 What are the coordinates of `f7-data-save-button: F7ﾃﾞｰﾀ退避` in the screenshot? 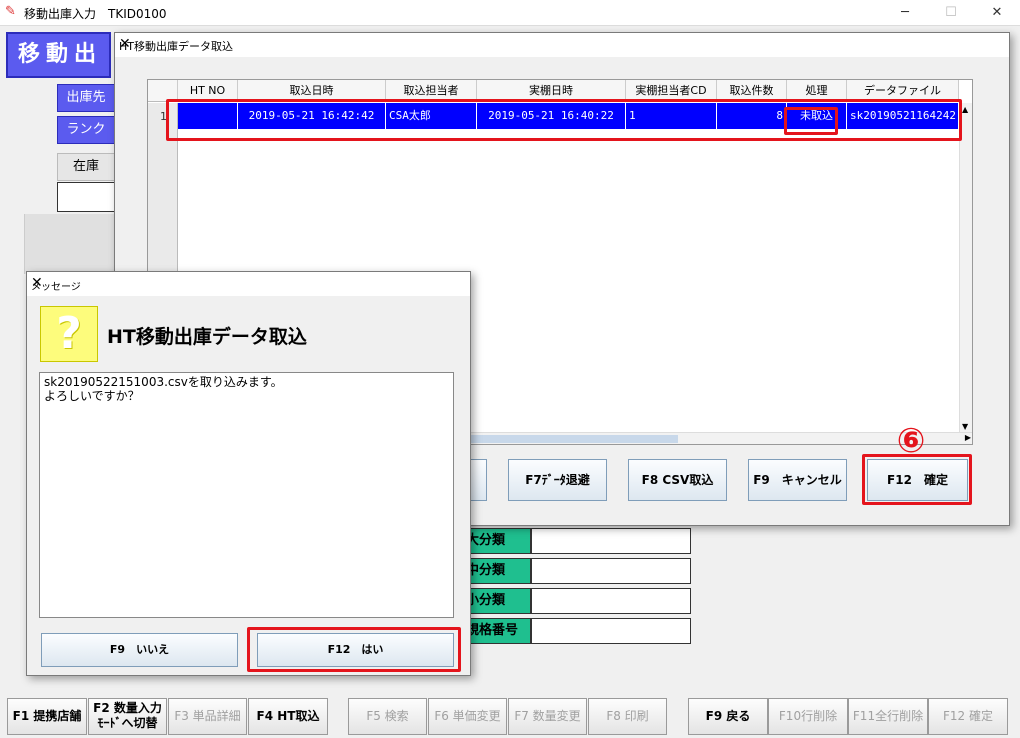 It's located at (557, 480).